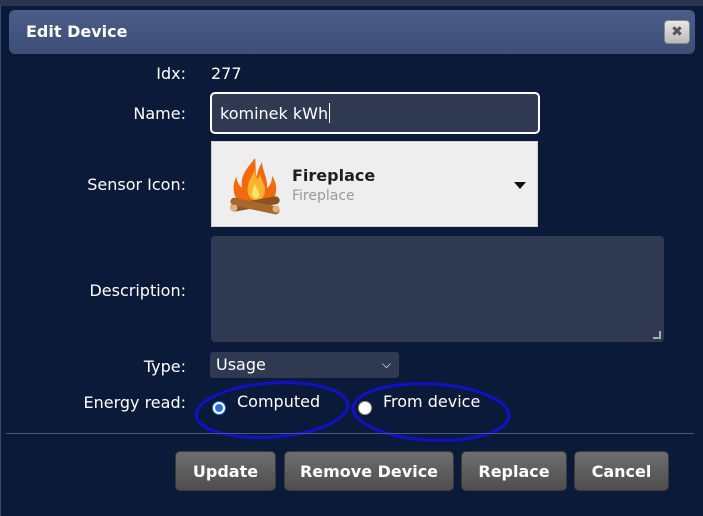 This screenshot has height=516, width=703. What do you see at coordinates (350, 433) in the screenshot?
I see `footer-separator` at bounding box center [350, 433].